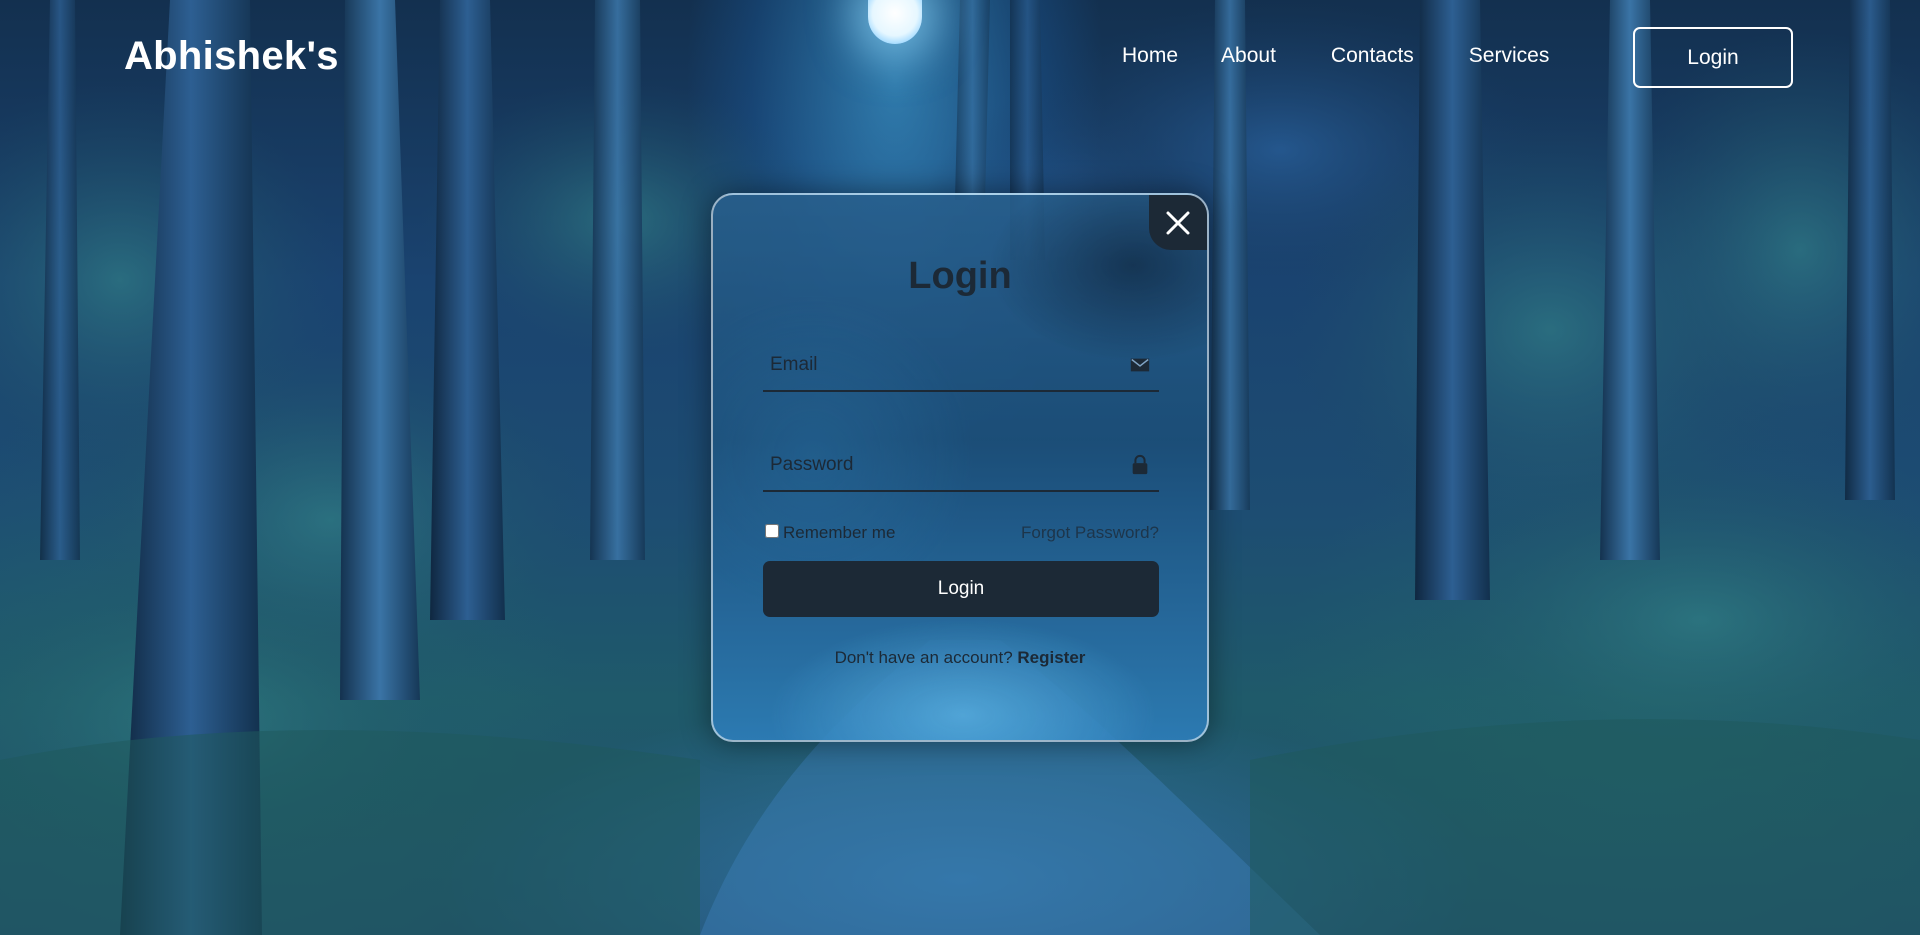 The height and width of the screenshot is (935, 1920). Describe the element at coordinates (933, 465) in the screenshot. I see `password-input` at that location.